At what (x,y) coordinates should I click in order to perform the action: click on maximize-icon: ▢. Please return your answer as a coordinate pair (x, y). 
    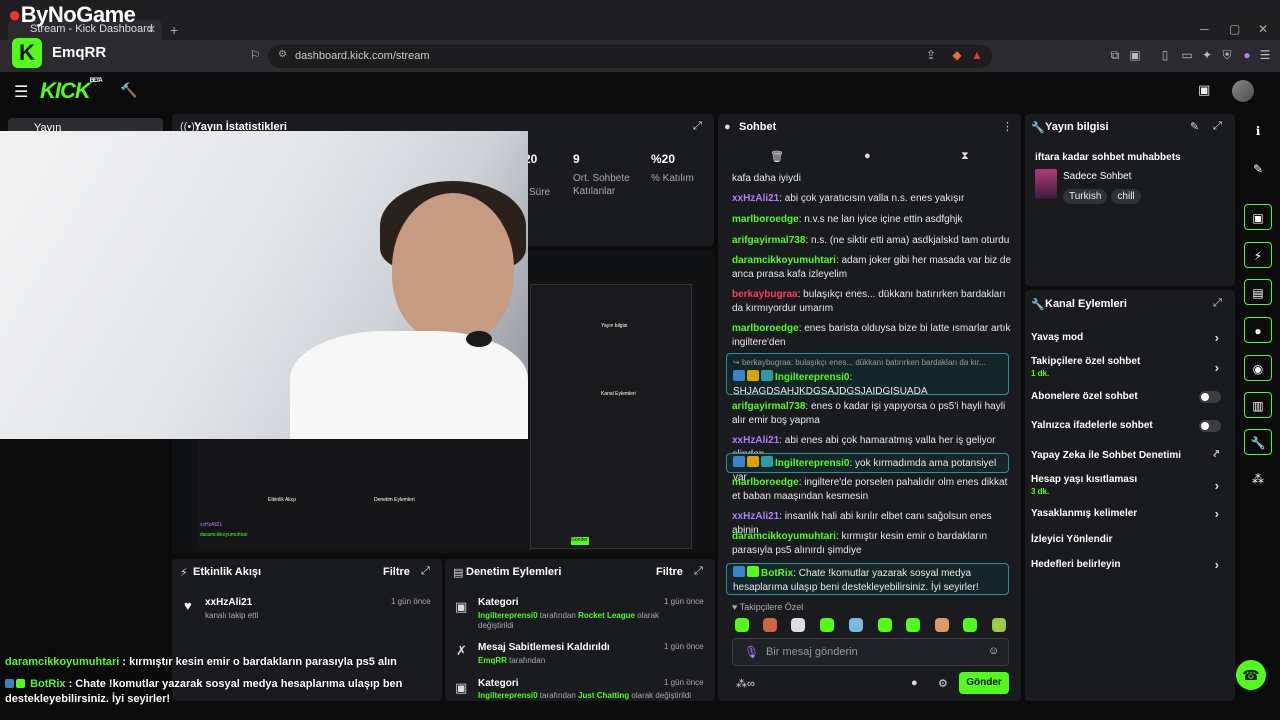
    Looking at the image, I should click on (1234, 29).